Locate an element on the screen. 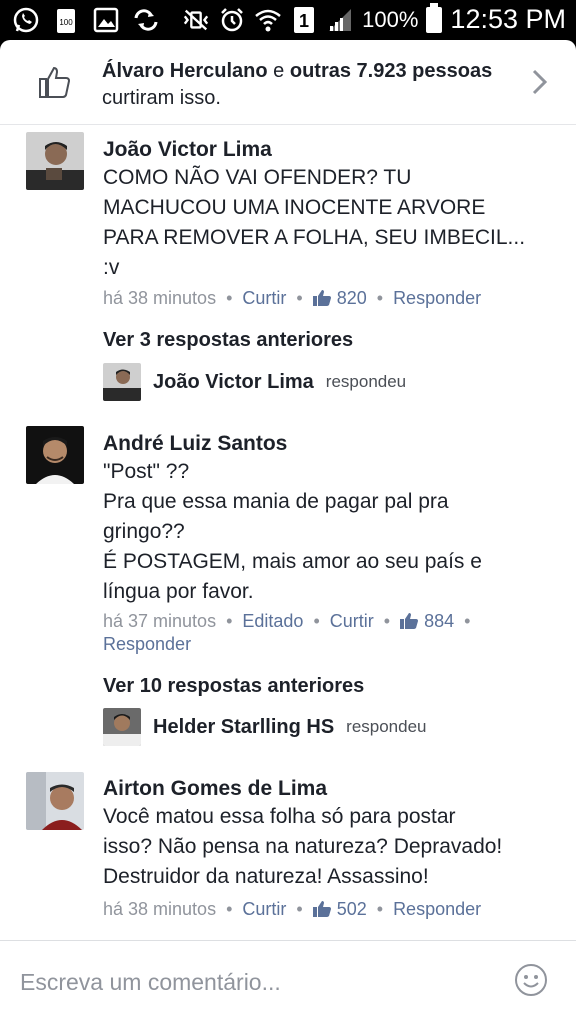 The width and height of the screenshot is (576, 1024). reply-author: João Victor Lima is located at coordinates (233, 381).